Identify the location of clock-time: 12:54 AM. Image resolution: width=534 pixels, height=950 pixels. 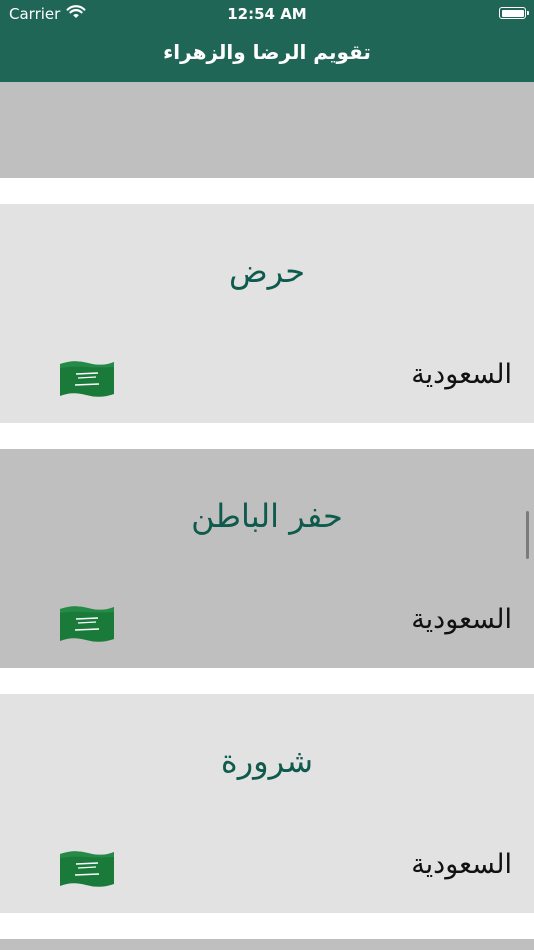
(267, 14).